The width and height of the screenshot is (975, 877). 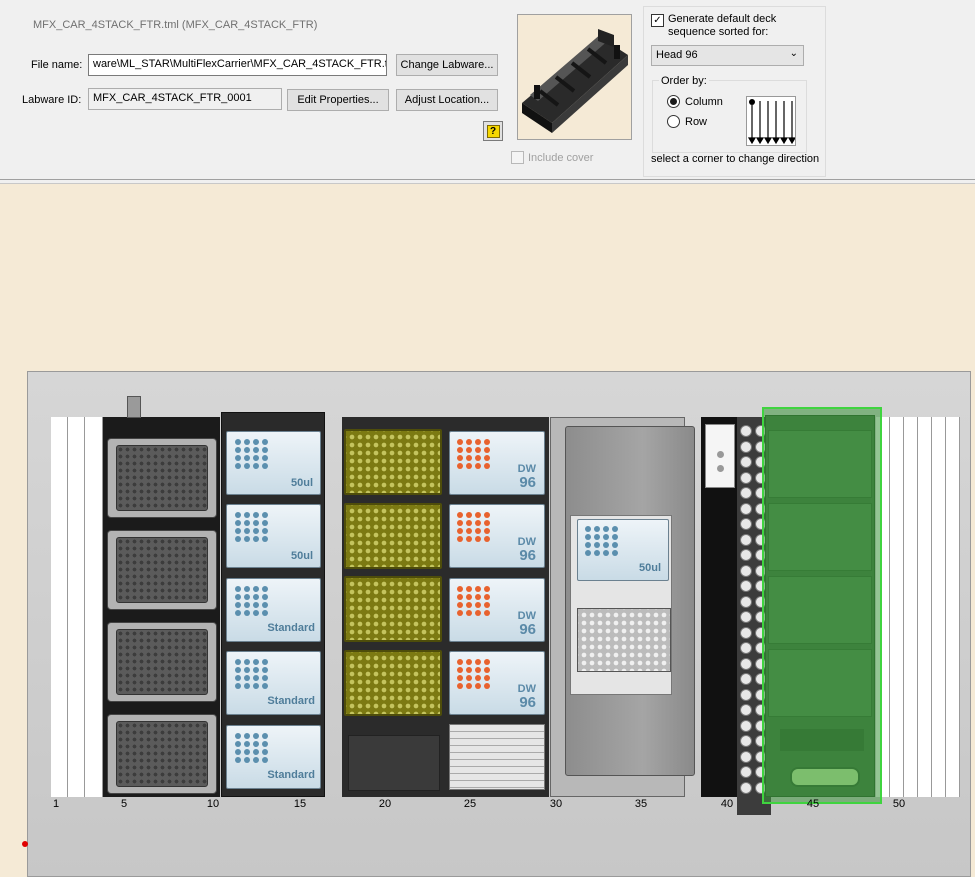 What do you see at coordinates (25, 844) in the screenshot?
I see `deck-origin-marker` at bounding box center [25, 844].